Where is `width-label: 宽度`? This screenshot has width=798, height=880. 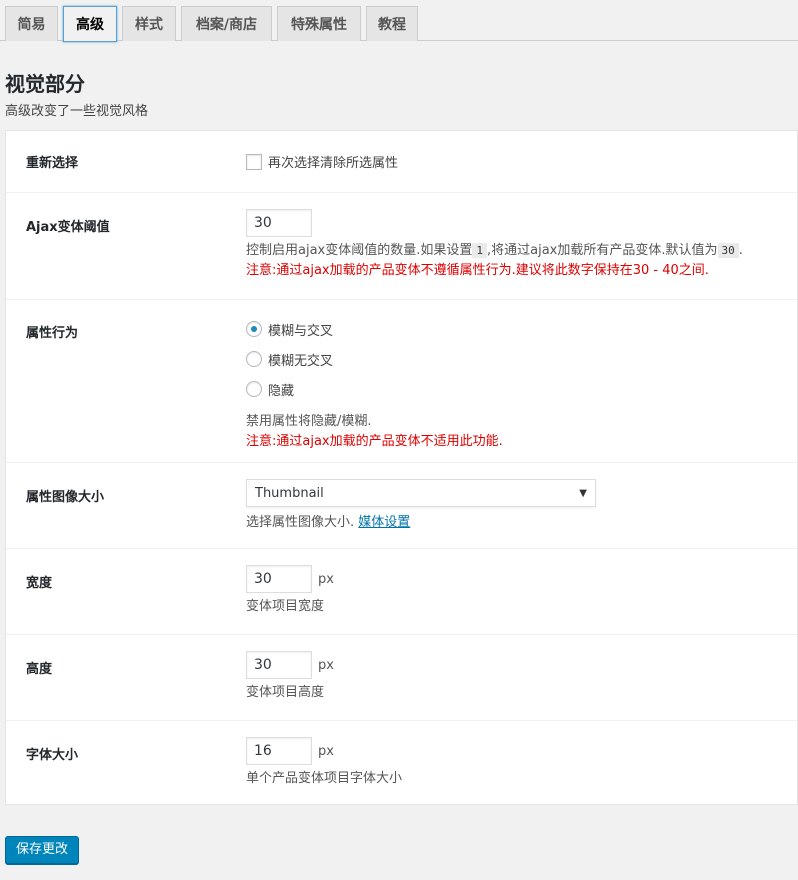 width-label: 宽度 is located at coordinates (39, 583).